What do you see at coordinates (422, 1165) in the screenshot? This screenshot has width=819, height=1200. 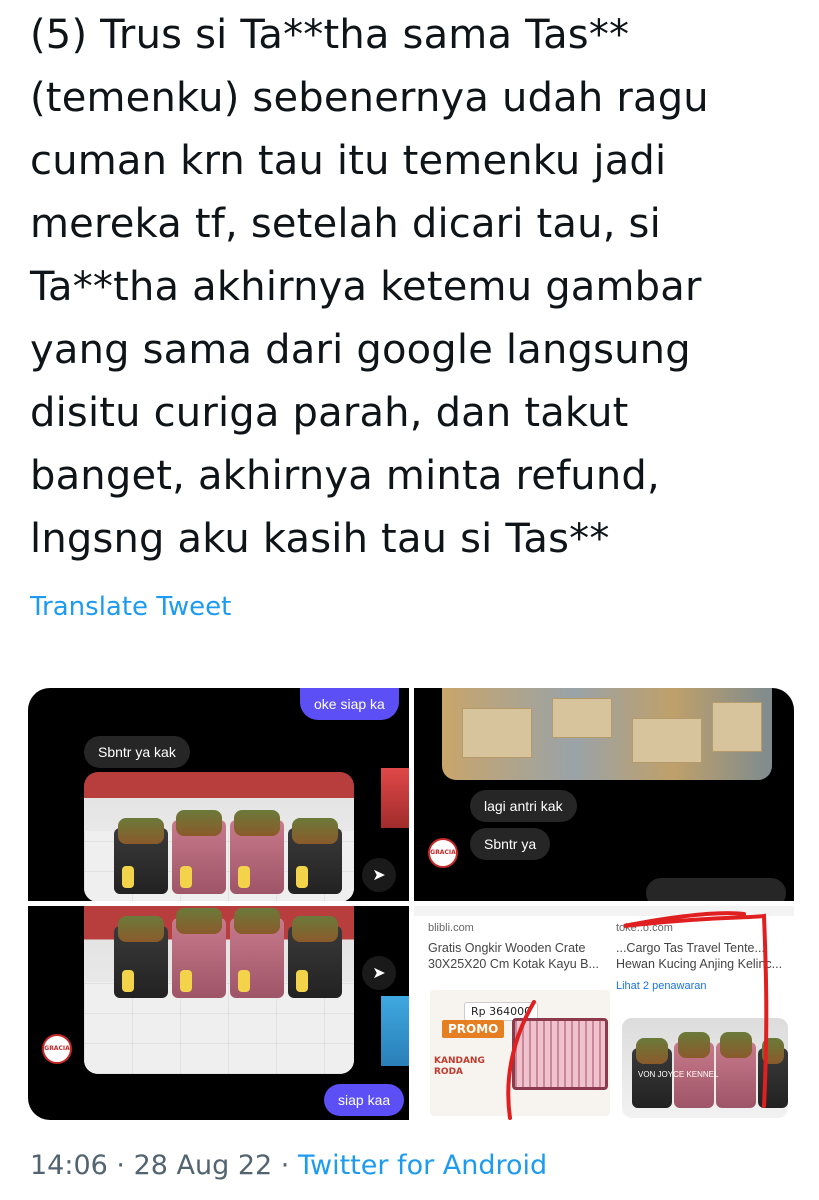 I see `tweet-source-link: Twitter for Android` at bounding box center [422, 1165].